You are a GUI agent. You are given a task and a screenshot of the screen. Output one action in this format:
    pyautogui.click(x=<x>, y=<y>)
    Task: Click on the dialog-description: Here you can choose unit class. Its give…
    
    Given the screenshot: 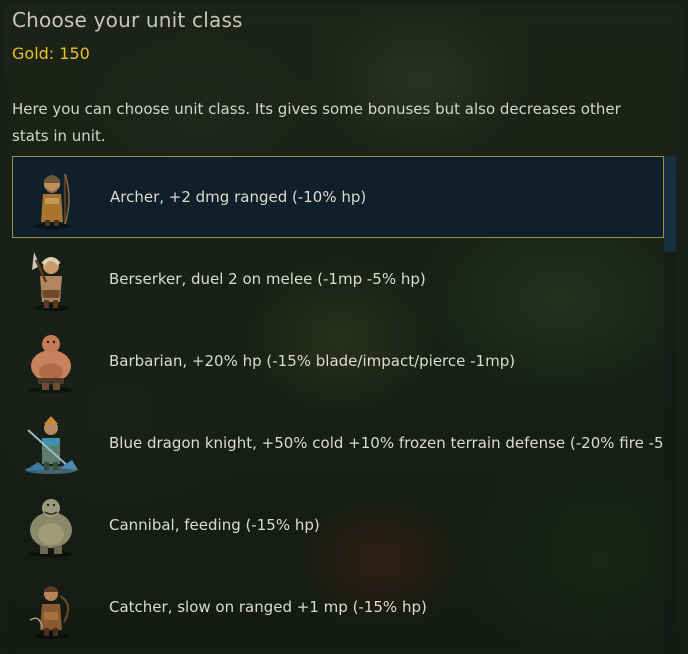 What is the action you would take?
    pyautogui.click(x=316, y=122)
    